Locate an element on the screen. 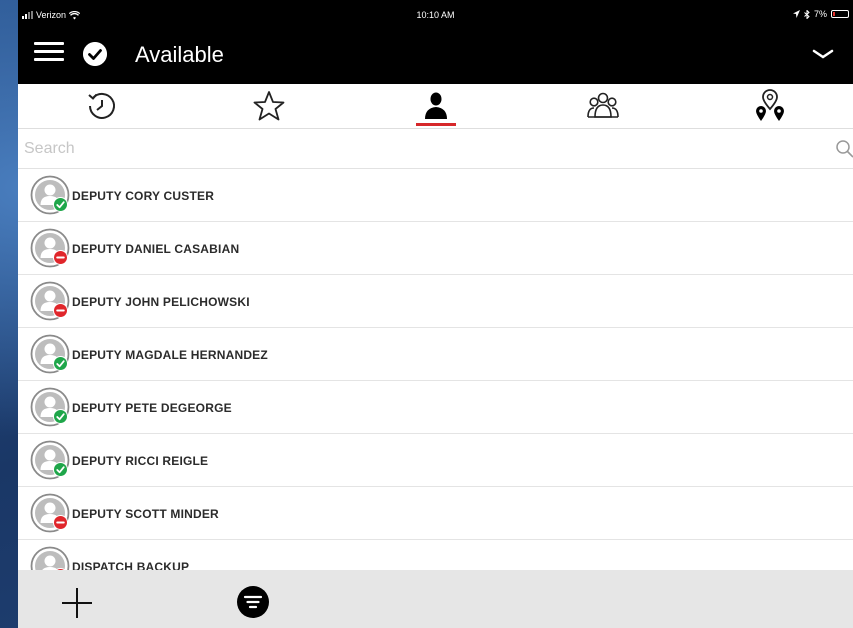 This screenshot has height=628, width=853. app-header: Available is located at coordinates (435, 58).